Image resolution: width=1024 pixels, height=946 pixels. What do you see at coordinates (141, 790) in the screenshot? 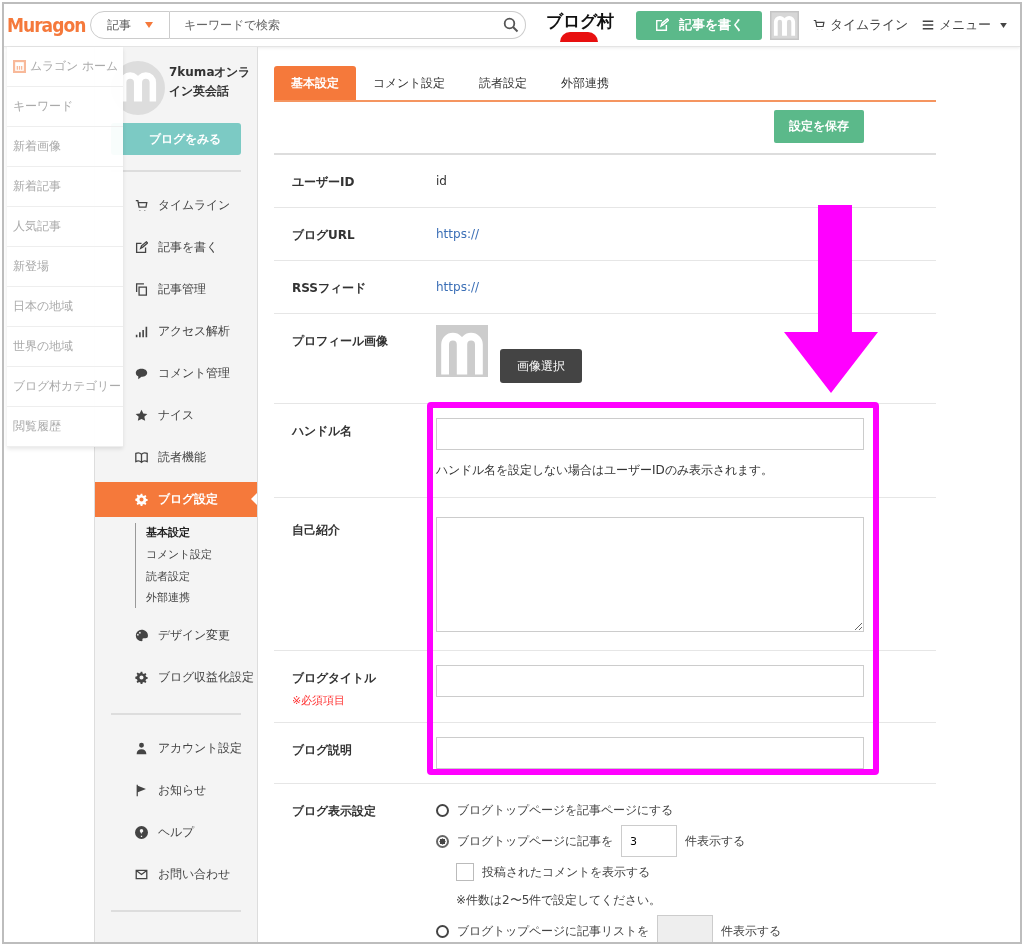
I see `flag-icon` at bounding box center [141, 790].